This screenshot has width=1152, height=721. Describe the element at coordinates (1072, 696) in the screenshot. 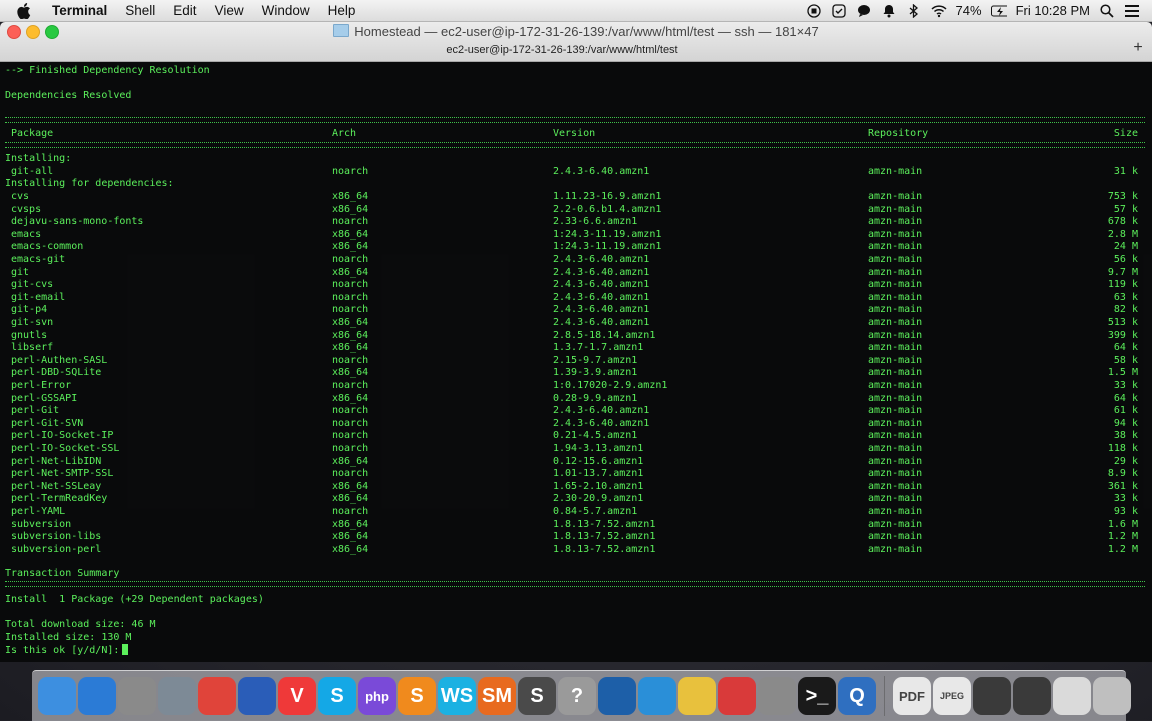

I see `screenshot-3-icon` at that location.